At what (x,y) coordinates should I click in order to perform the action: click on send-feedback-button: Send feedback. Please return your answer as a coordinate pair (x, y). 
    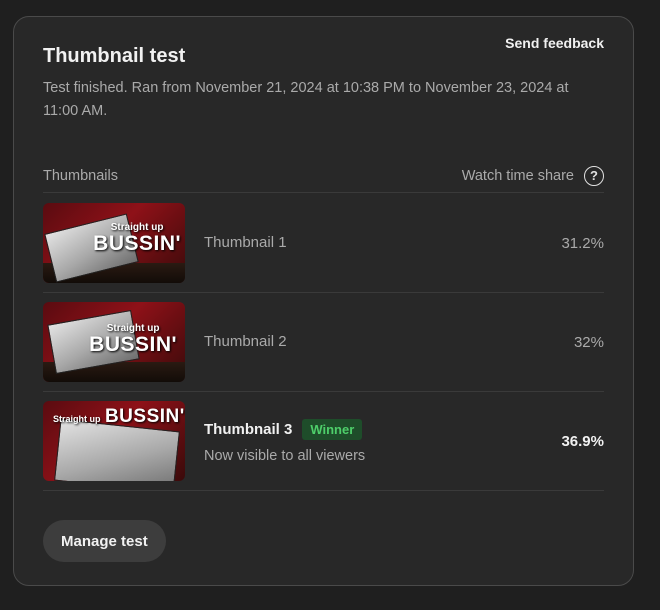
    Looking at the image, I should click on (554, 43).